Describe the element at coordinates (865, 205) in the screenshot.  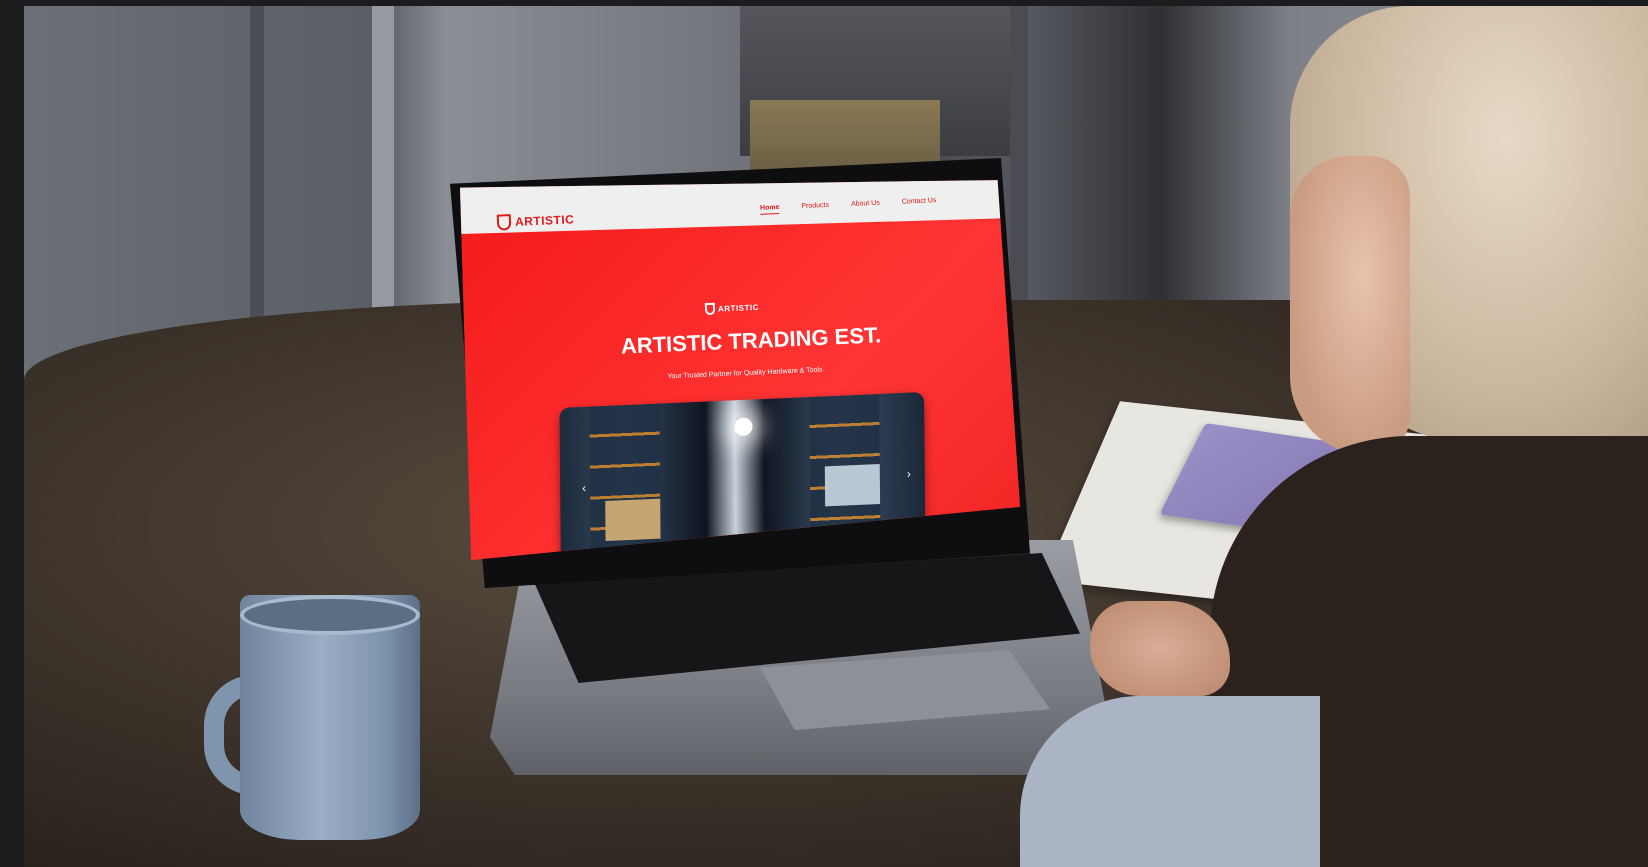
I see `nav-about-us: About Us` at that location.